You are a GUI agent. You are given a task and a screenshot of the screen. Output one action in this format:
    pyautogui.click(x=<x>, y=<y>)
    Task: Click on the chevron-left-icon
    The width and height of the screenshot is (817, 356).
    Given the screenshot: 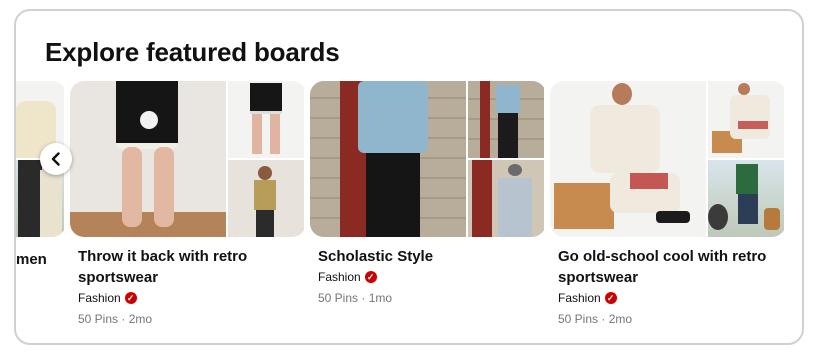 What is the action you would take?
    pyautogui.click(x=55, y=159)
    